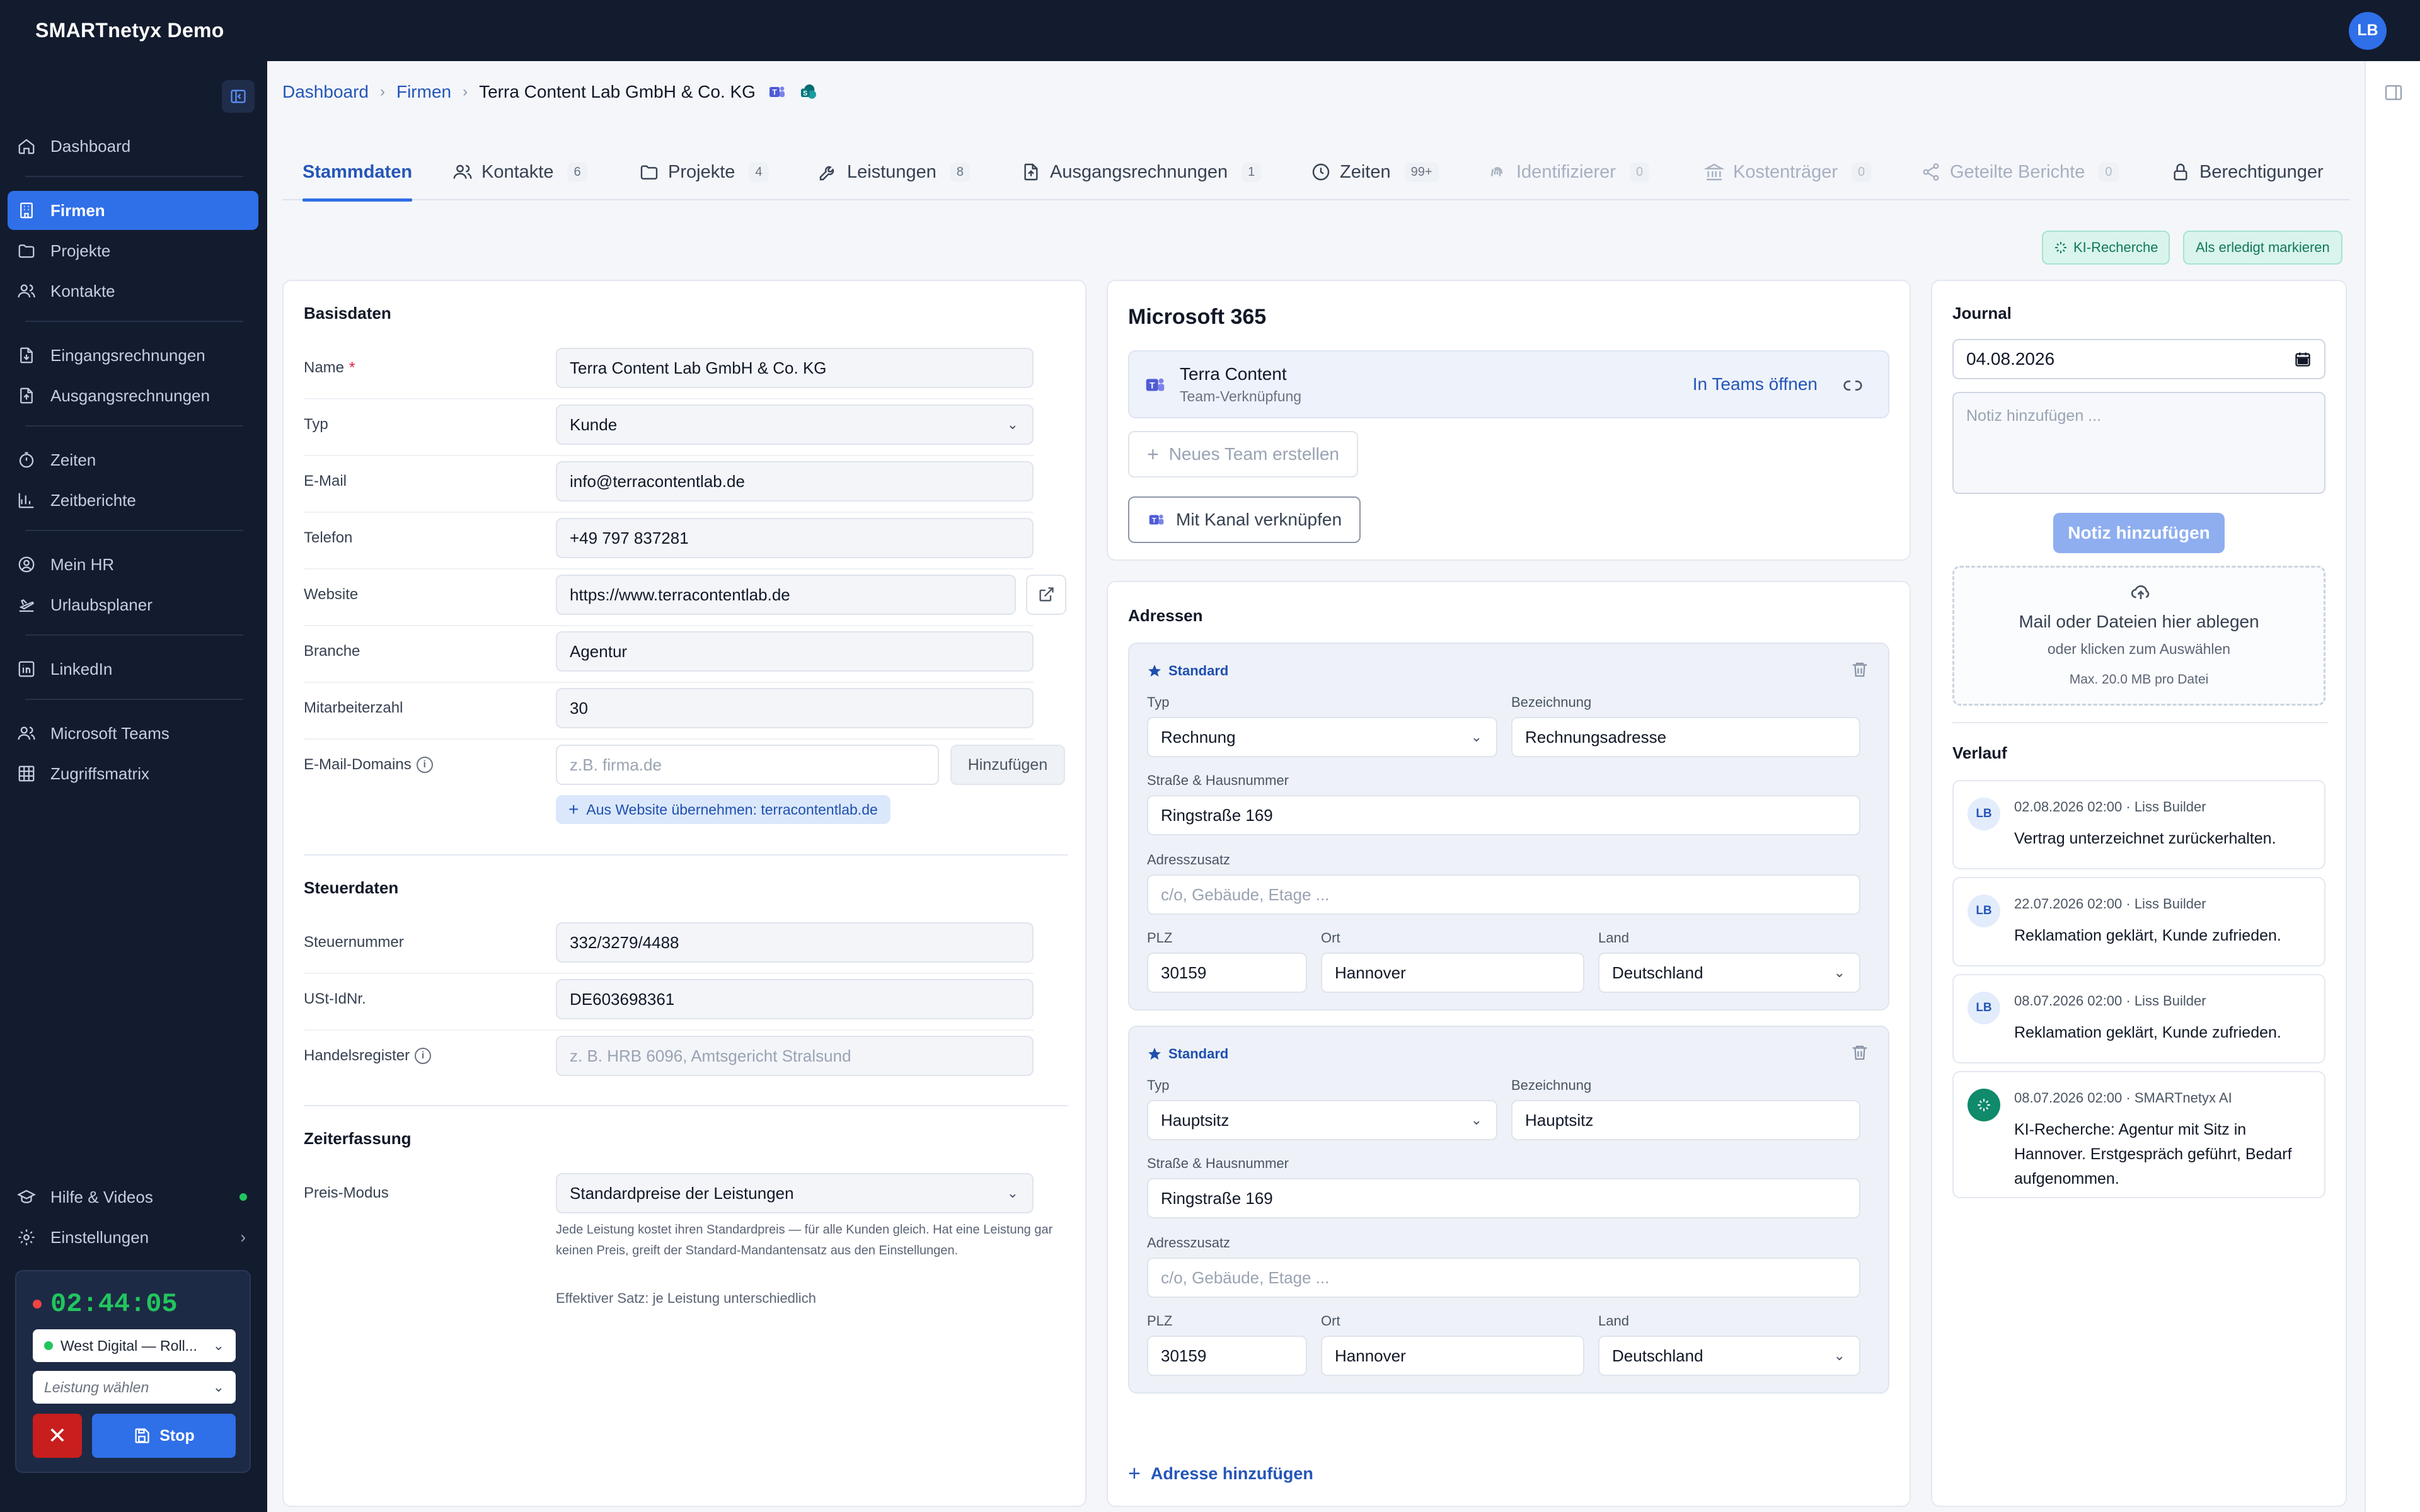 The image size is (2420, 1512). What do you see at coordinates (1241, 396) in the screenshot?
I see `team-sub: Team-Verknüpfung` at bounding box center [1241, 396].